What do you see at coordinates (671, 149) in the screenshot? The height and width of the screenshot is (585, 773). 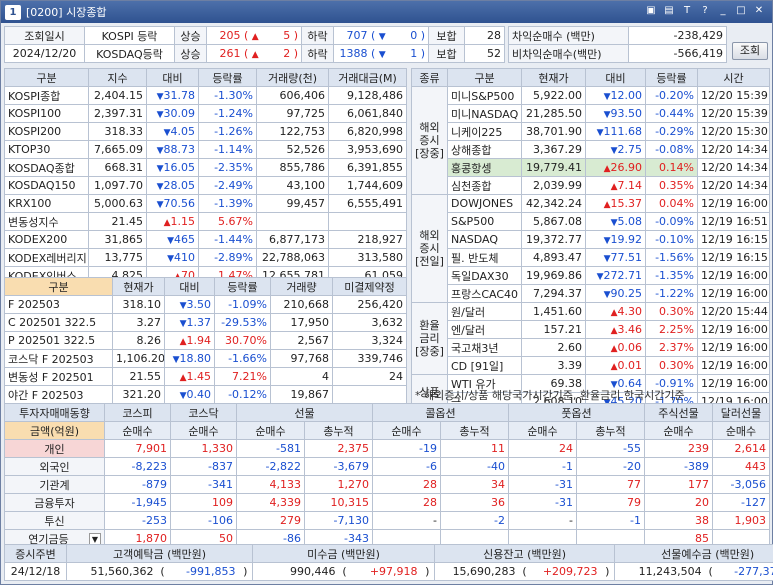 I see `overseas-rate: -0.08%` at bounding box center [671, 149].